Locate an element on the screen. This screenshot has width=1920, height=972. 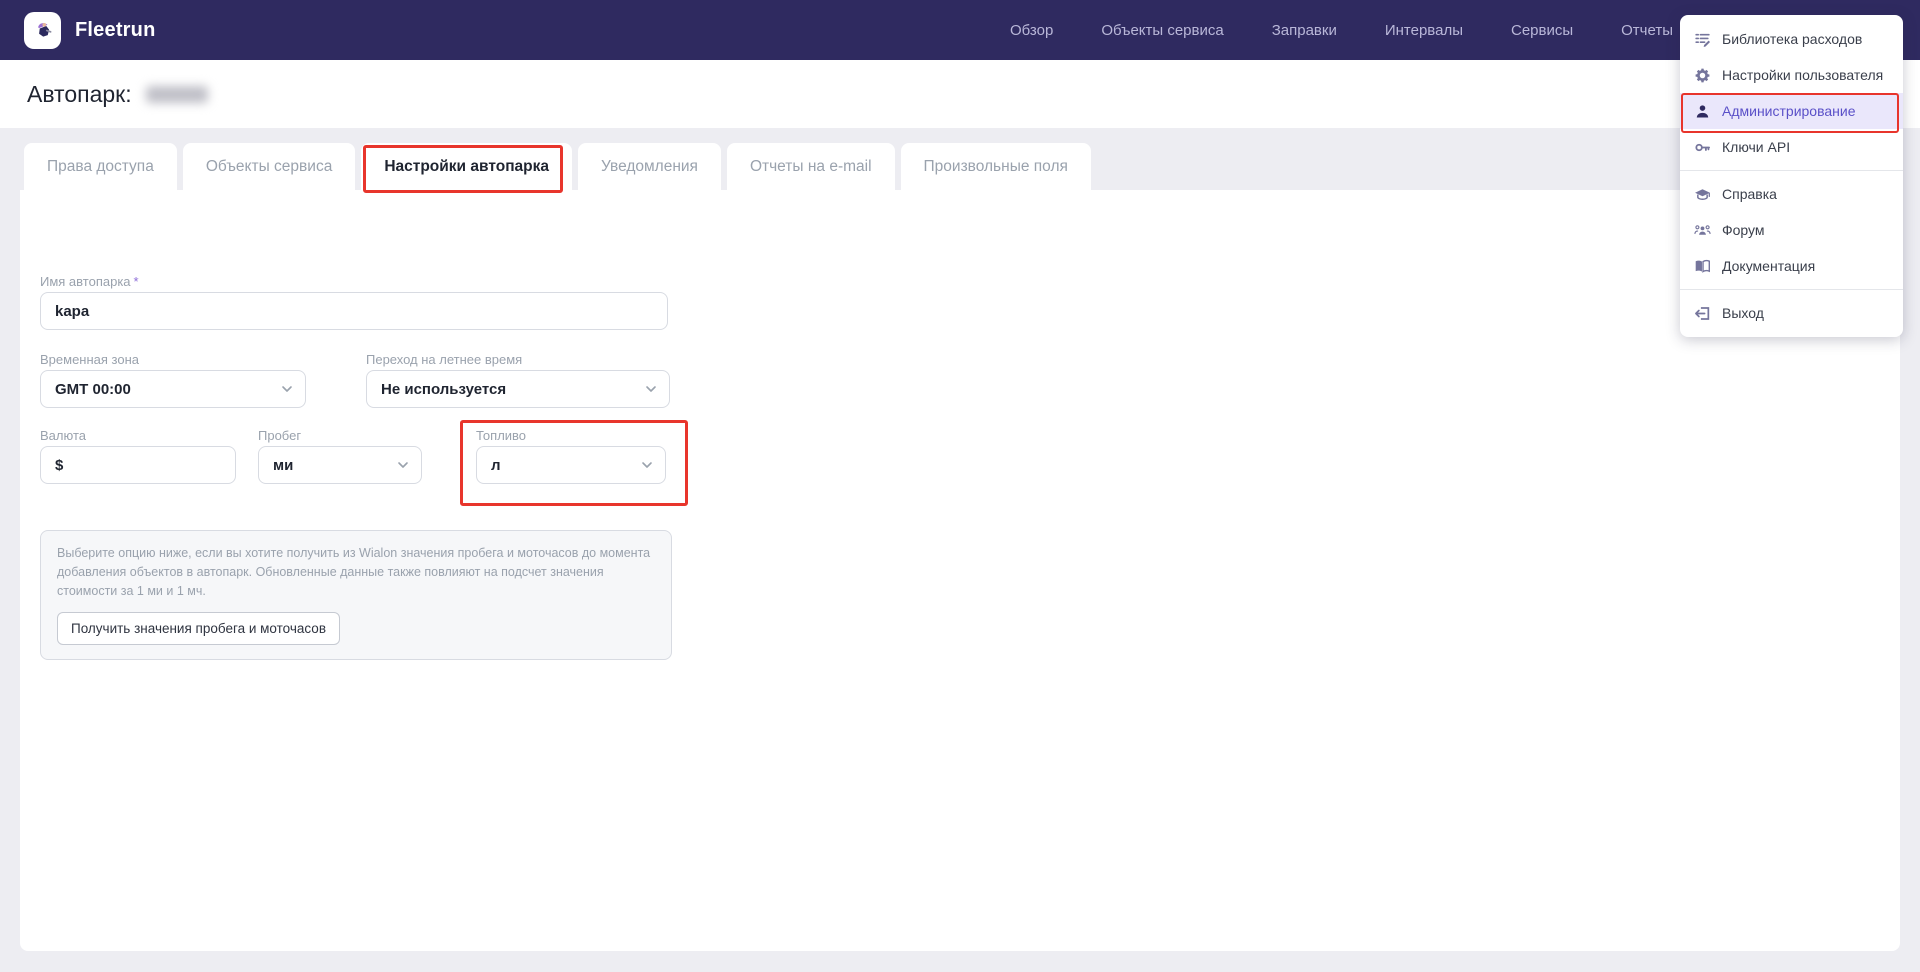
graduation-cap-icon is located at coordinates (1702, 194).